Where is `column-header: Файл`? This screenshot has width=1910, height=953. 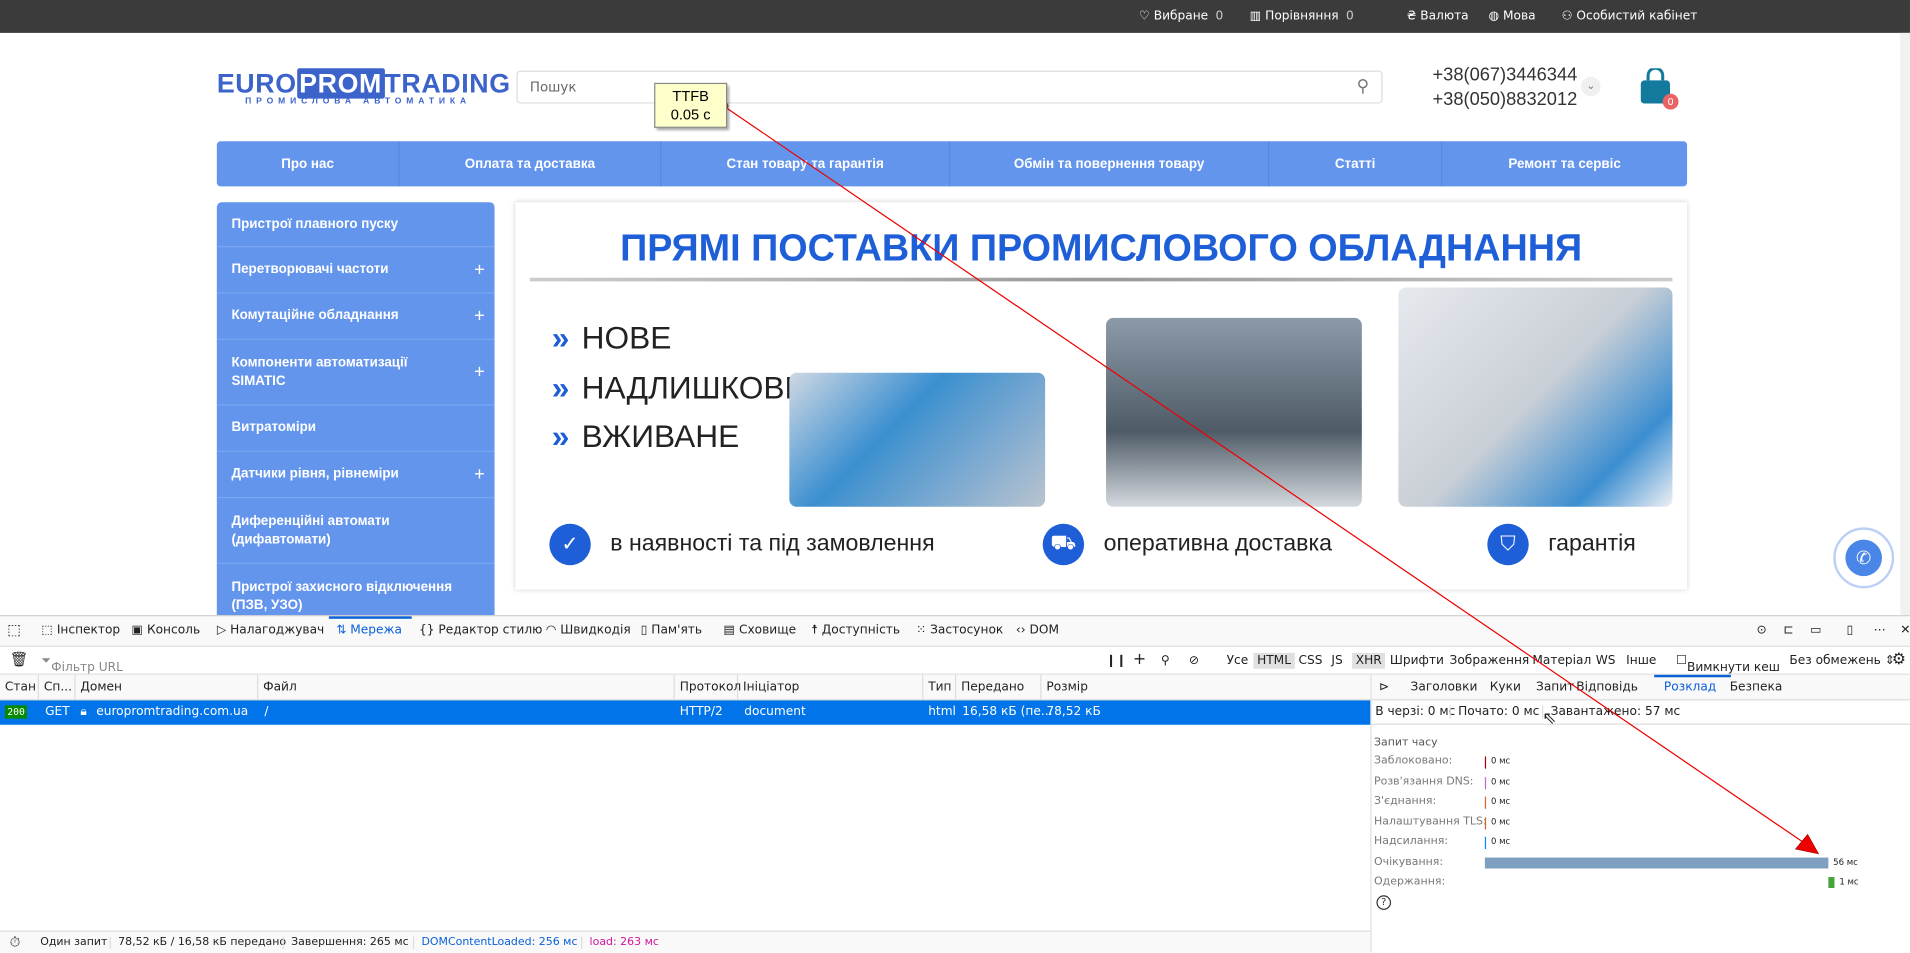 column-header: Файл is located at coordinates (466, 687).